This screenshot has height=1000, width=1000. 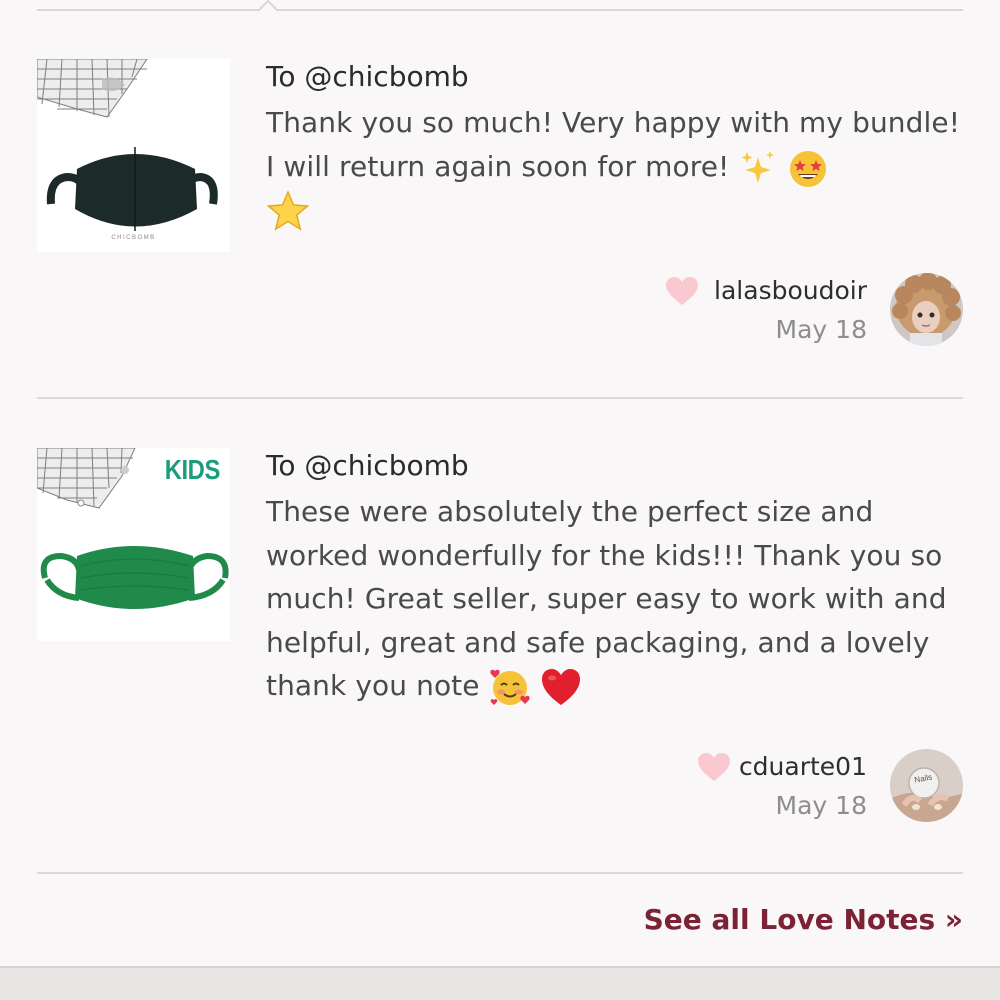 What do you see at coordinates (560, 687) in the screenshot?
I see `red-heart-emoji` at bounding box center [560, 687].